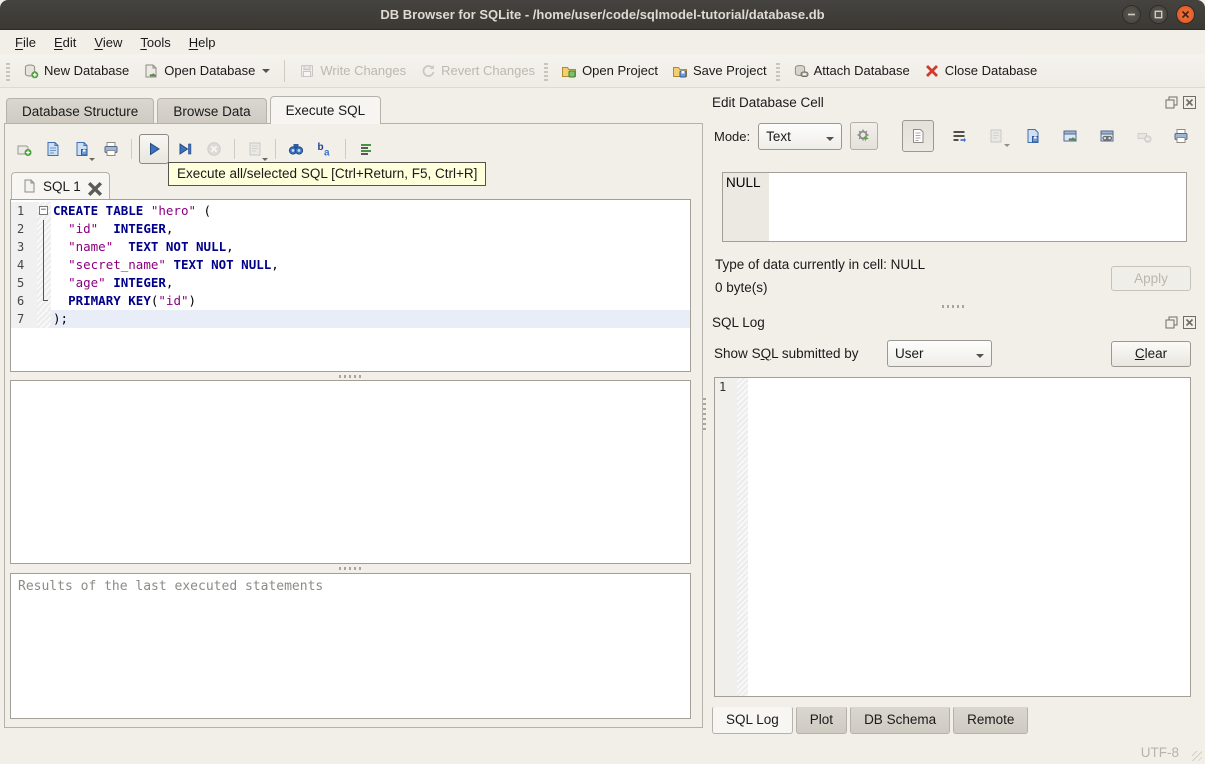 The width and height of the screenshot is (1205, 764). What do you see at coordinates (1181, 136) in the screenshot?
I see `print-cell-button` at bounding box center [1181, 136].